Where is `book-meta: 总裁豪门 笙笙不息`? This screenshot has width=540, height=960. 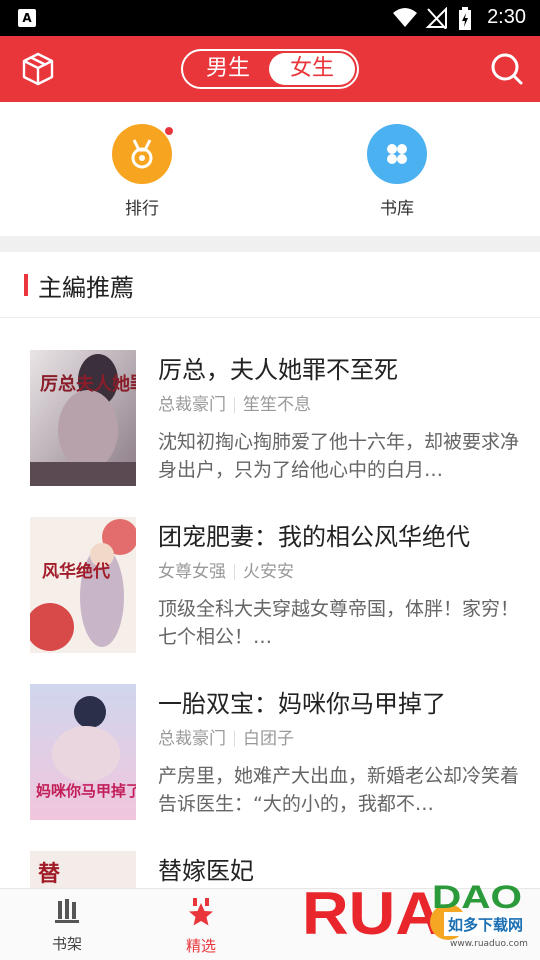 book-meta: 总裁豪门 笙笙不息 is located at coordinates (234, 402).